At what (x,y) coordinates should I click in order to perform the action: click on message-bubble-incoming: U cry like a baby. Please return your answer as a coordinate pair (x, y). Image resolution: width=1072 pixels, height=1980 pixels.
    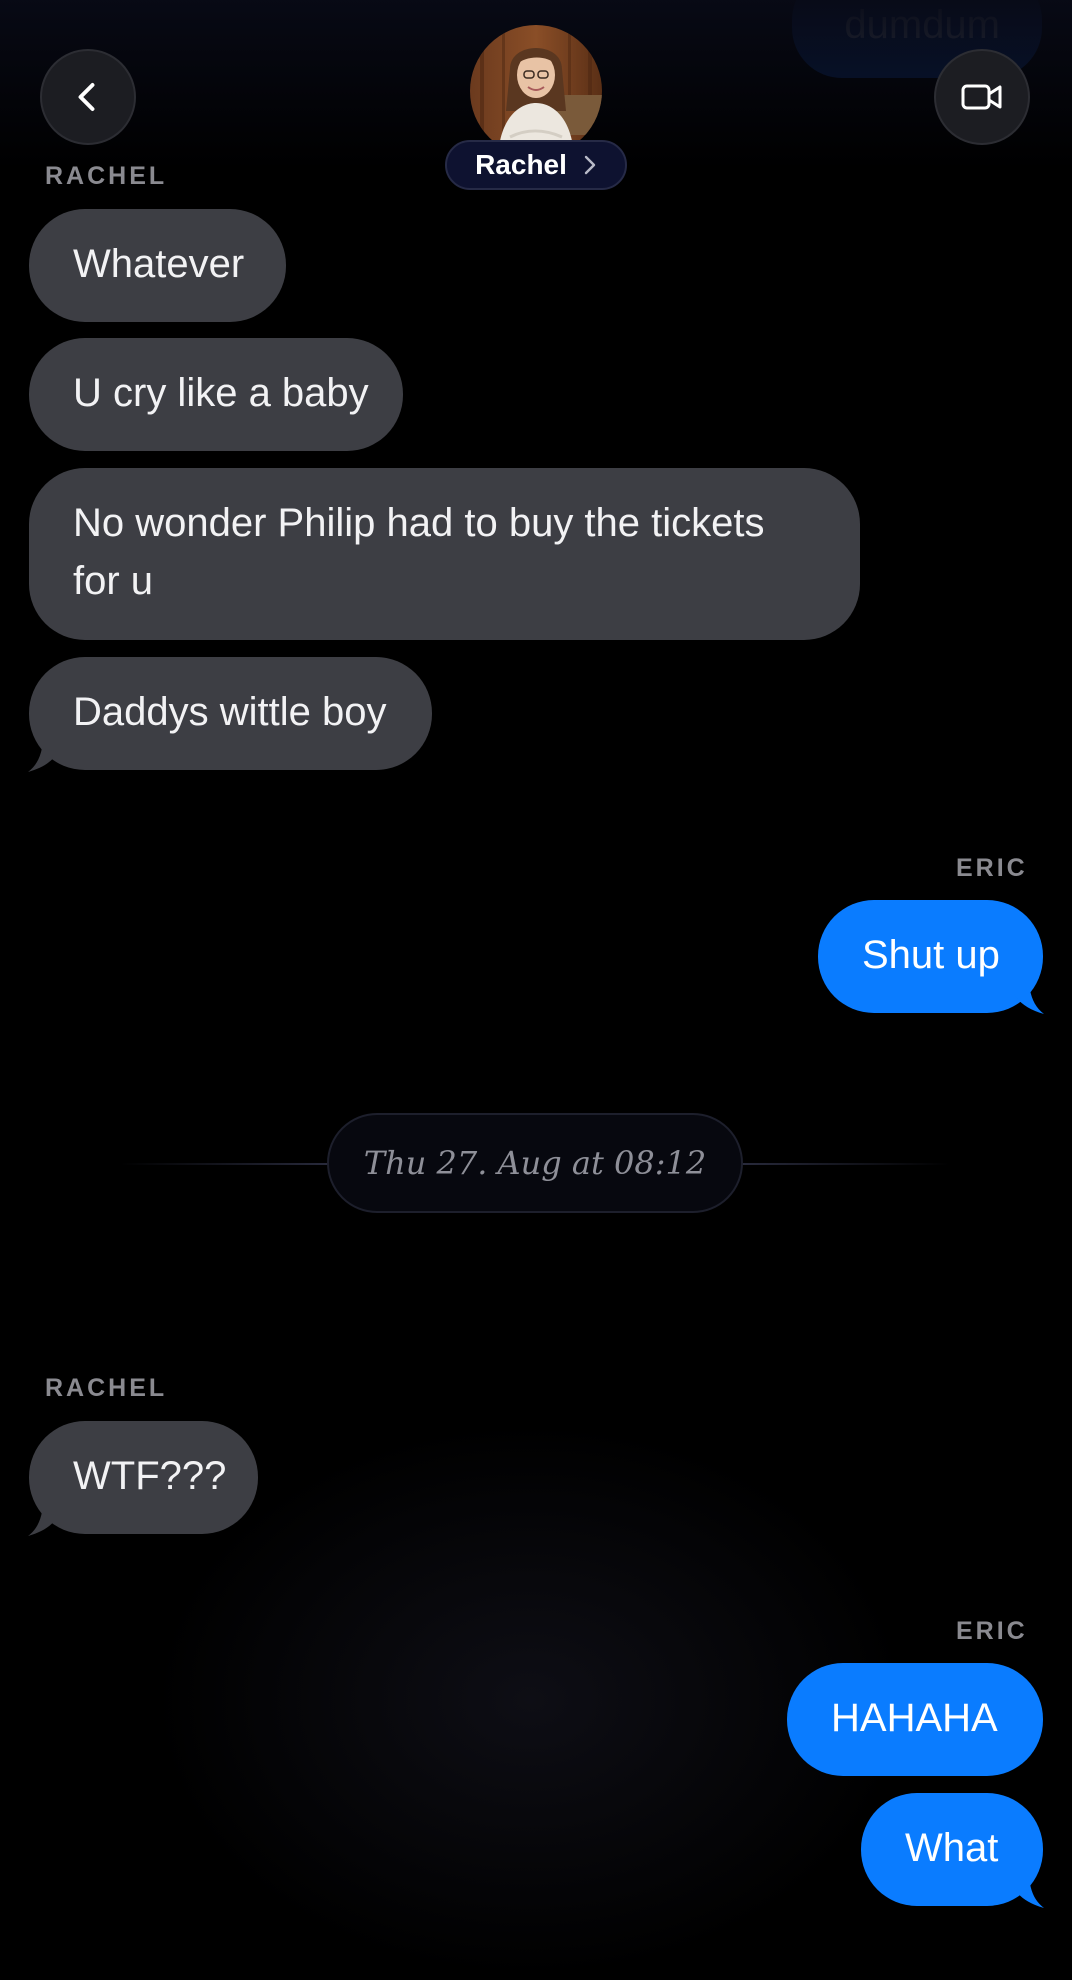
    Looking at the image, I should click on (216, 394).